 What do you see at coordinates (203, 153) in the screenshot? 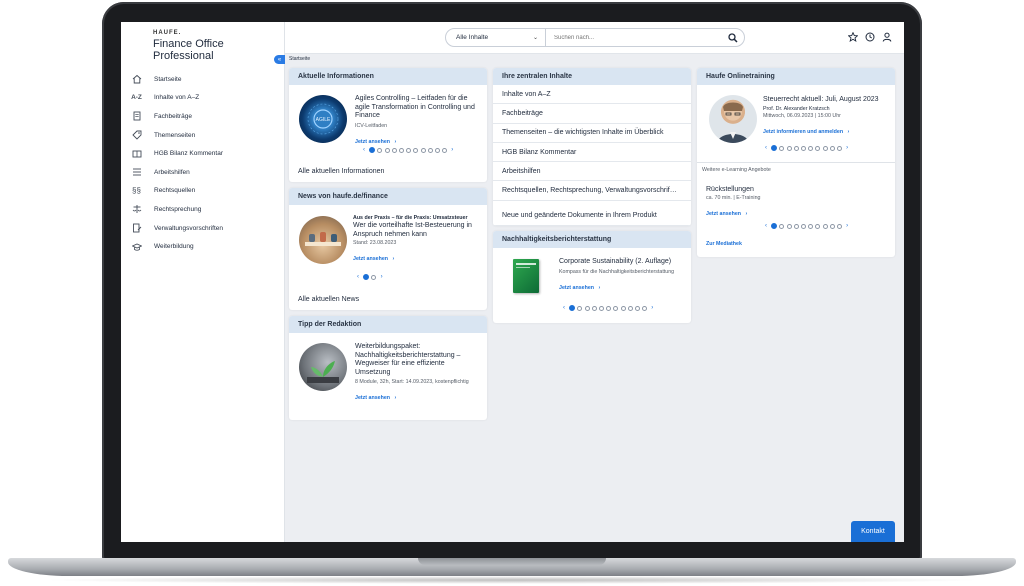
I see `sidebar-item-5: HGB Bilanz Kommentar` at bounding box center [203, 153].